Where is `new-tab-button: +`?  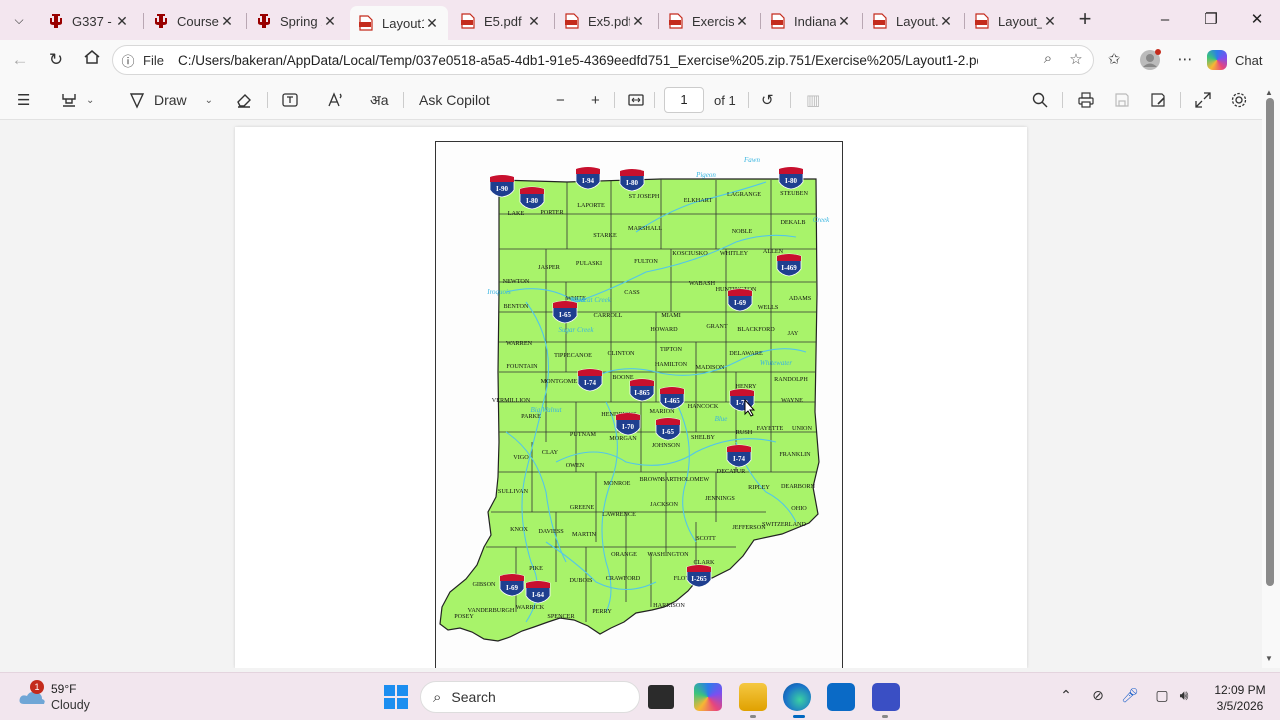 new-tab-button: + is located at coordinates (1085, 20).